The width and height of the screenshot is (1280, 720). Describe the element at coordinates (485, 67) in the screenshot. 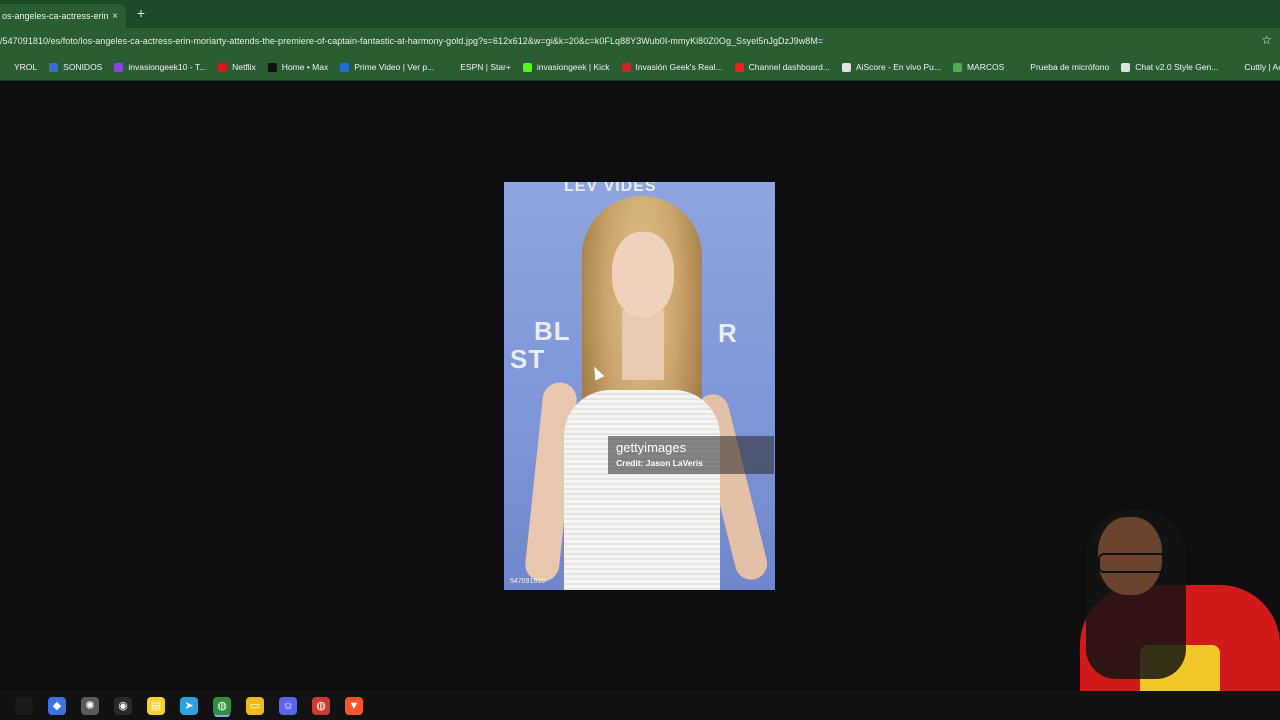

I see `bookmark-label: ESPN | Star+` at that location.